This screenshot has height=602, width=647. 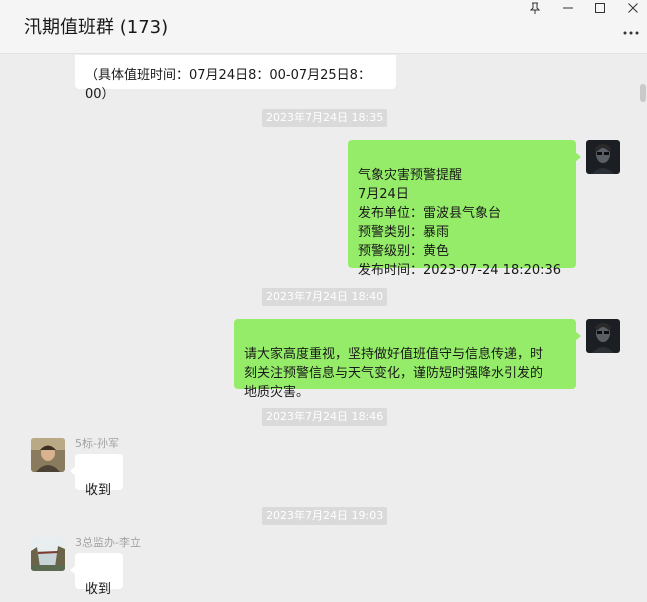 I want to click on message-bubble: （具体值班时间：07月24日8：00-07月25日8： 00）, so click(x=235, y=78).